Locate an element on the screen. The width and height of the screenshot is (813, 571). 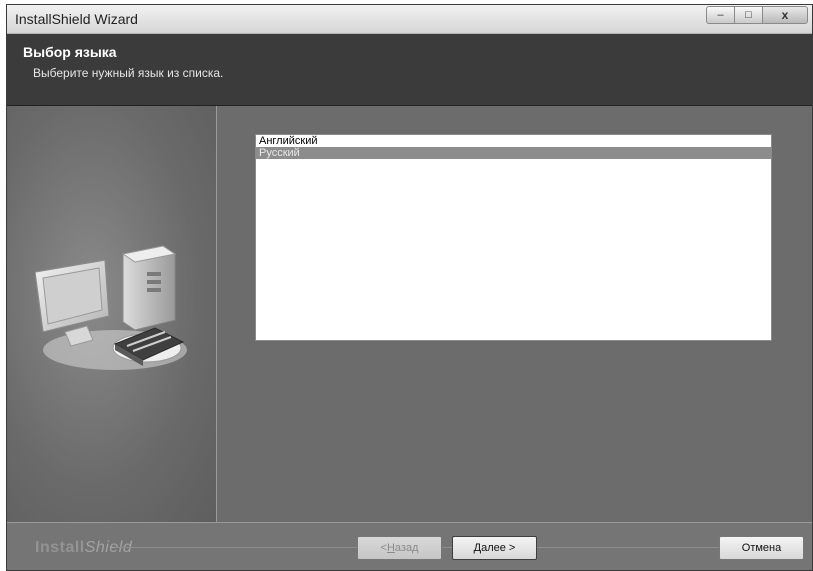
next-button: Далее > is located at coordinates (494, 548).